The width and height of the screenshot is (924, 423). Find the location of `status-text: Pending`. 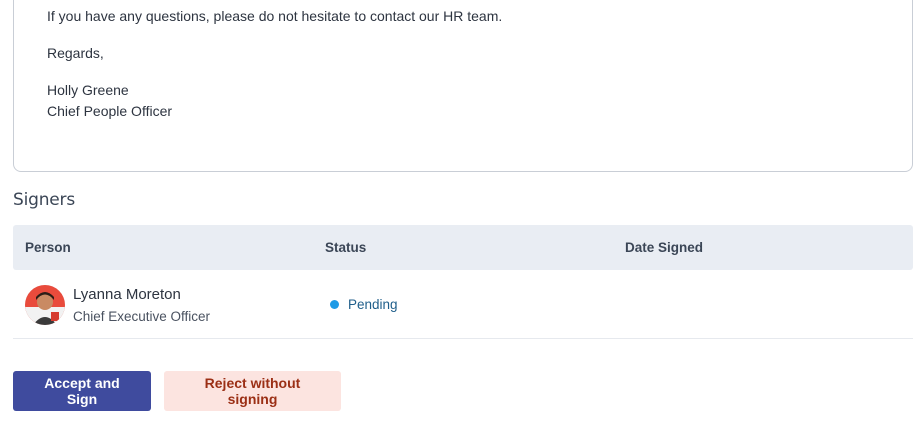

status-text: Pending is located at coordinates (373, 304).